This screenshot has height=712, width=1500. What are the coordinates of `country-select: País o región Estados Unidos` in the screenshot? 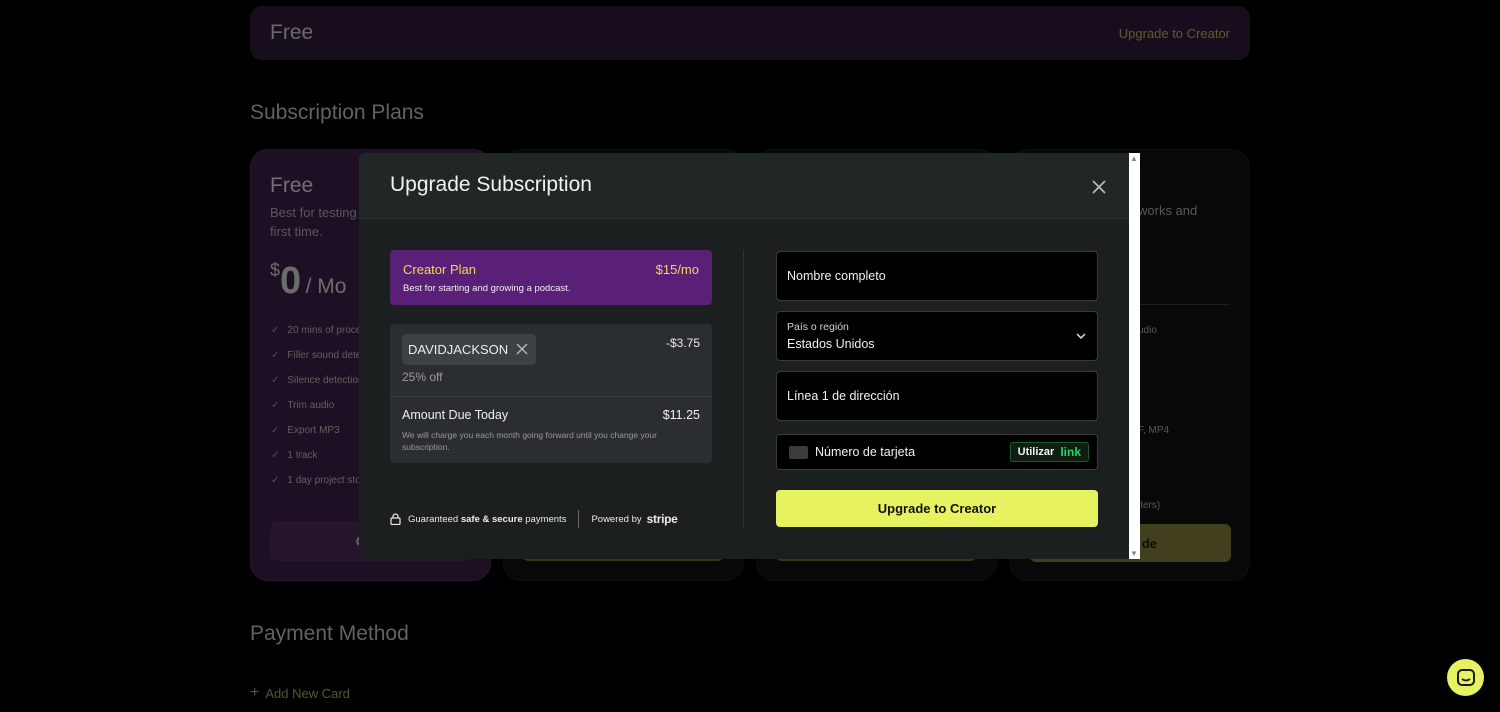 It's located at (937, 336).